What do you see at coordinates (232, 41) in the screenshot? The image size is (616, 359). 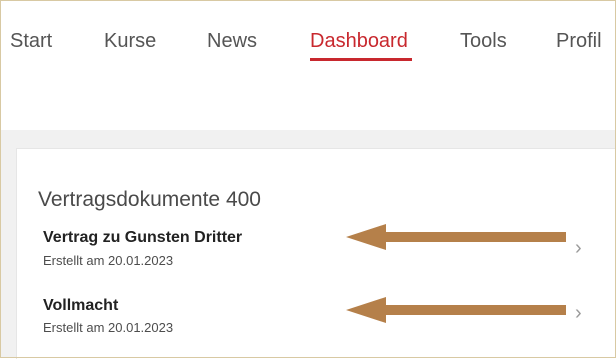 I see `nav-item-news: News` at bounding box center [232, 41].